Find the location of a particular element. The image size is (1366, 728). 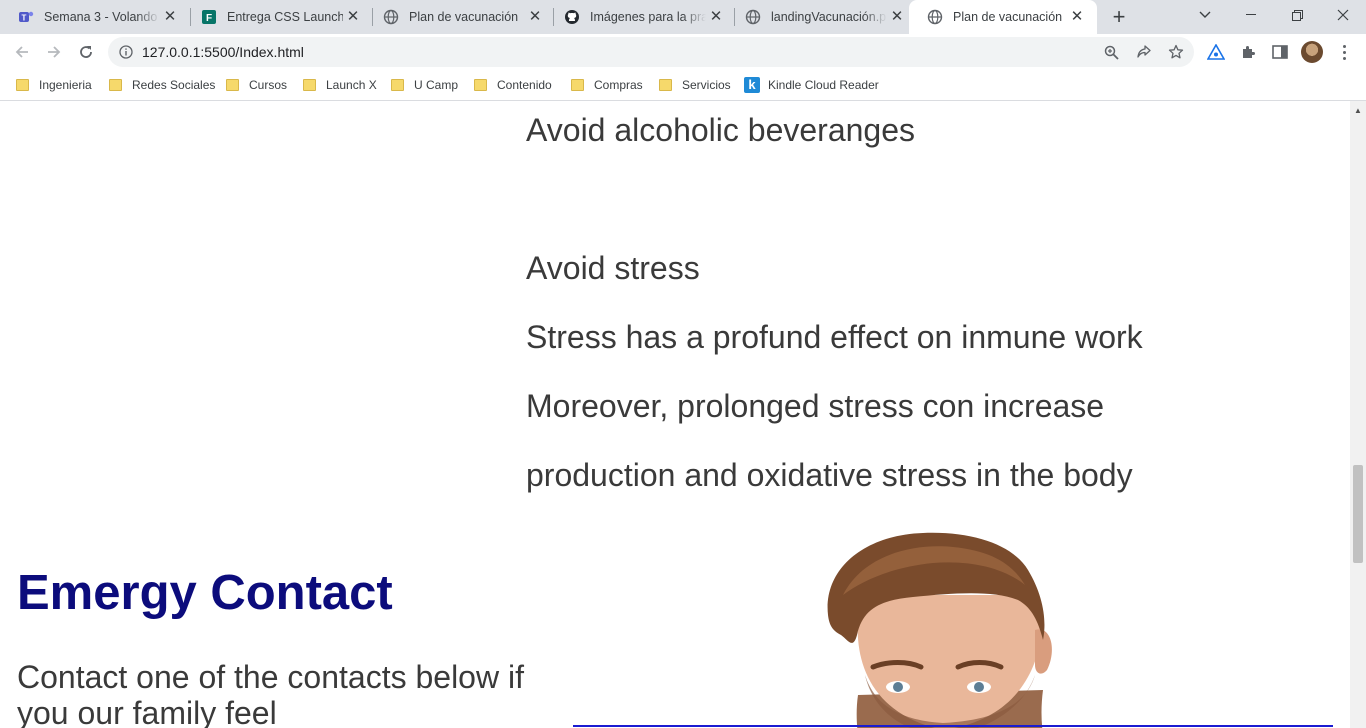

tip-stress-line-2: Moreover, prolonged stress con increase is located at coordinates (815, 406).